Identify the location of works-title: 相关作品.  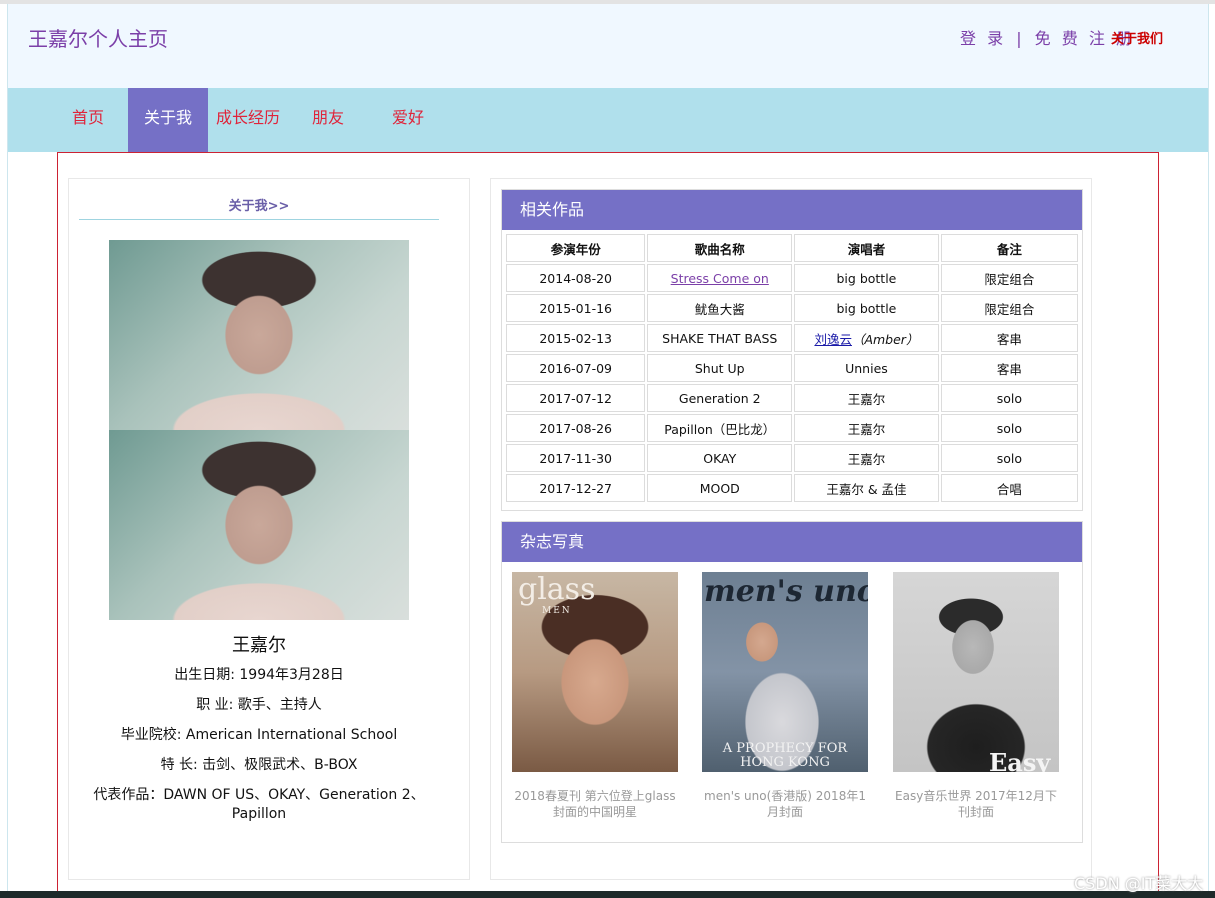
(792, 210).